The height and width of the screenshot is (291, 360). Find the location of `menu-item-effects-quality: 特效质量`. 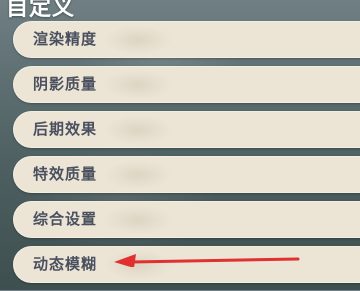

menu-item-effects-quality: 特效质量 is located at coordinates (186, 174).